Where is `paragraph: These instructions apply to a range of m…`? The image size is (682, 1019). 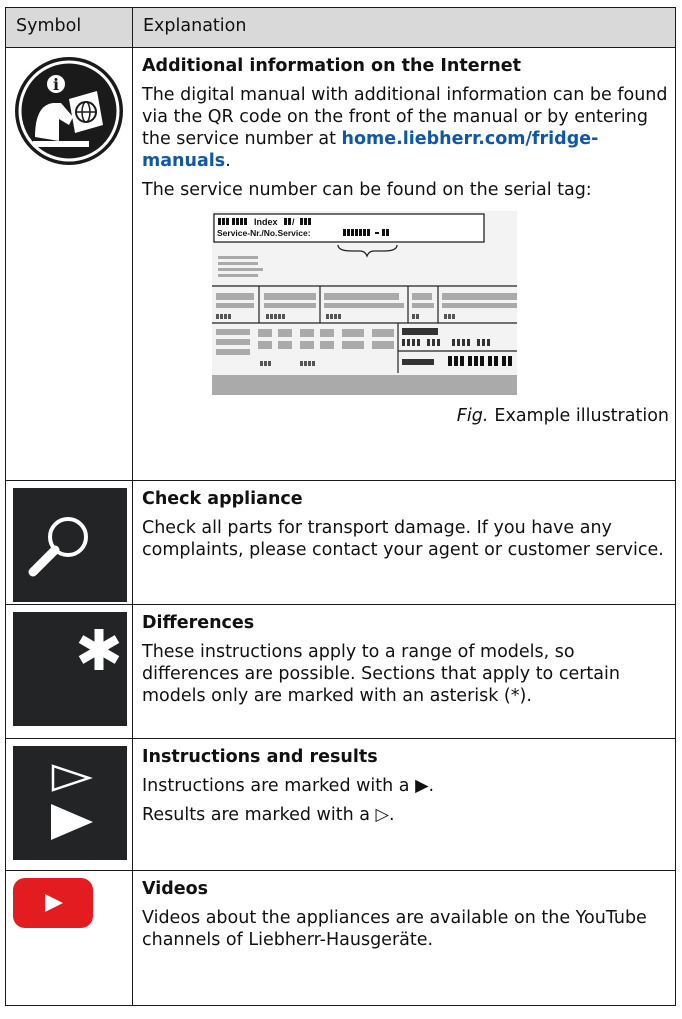 paragraph: These instructions apply to a range of m… is located at coordinates (381, 674).